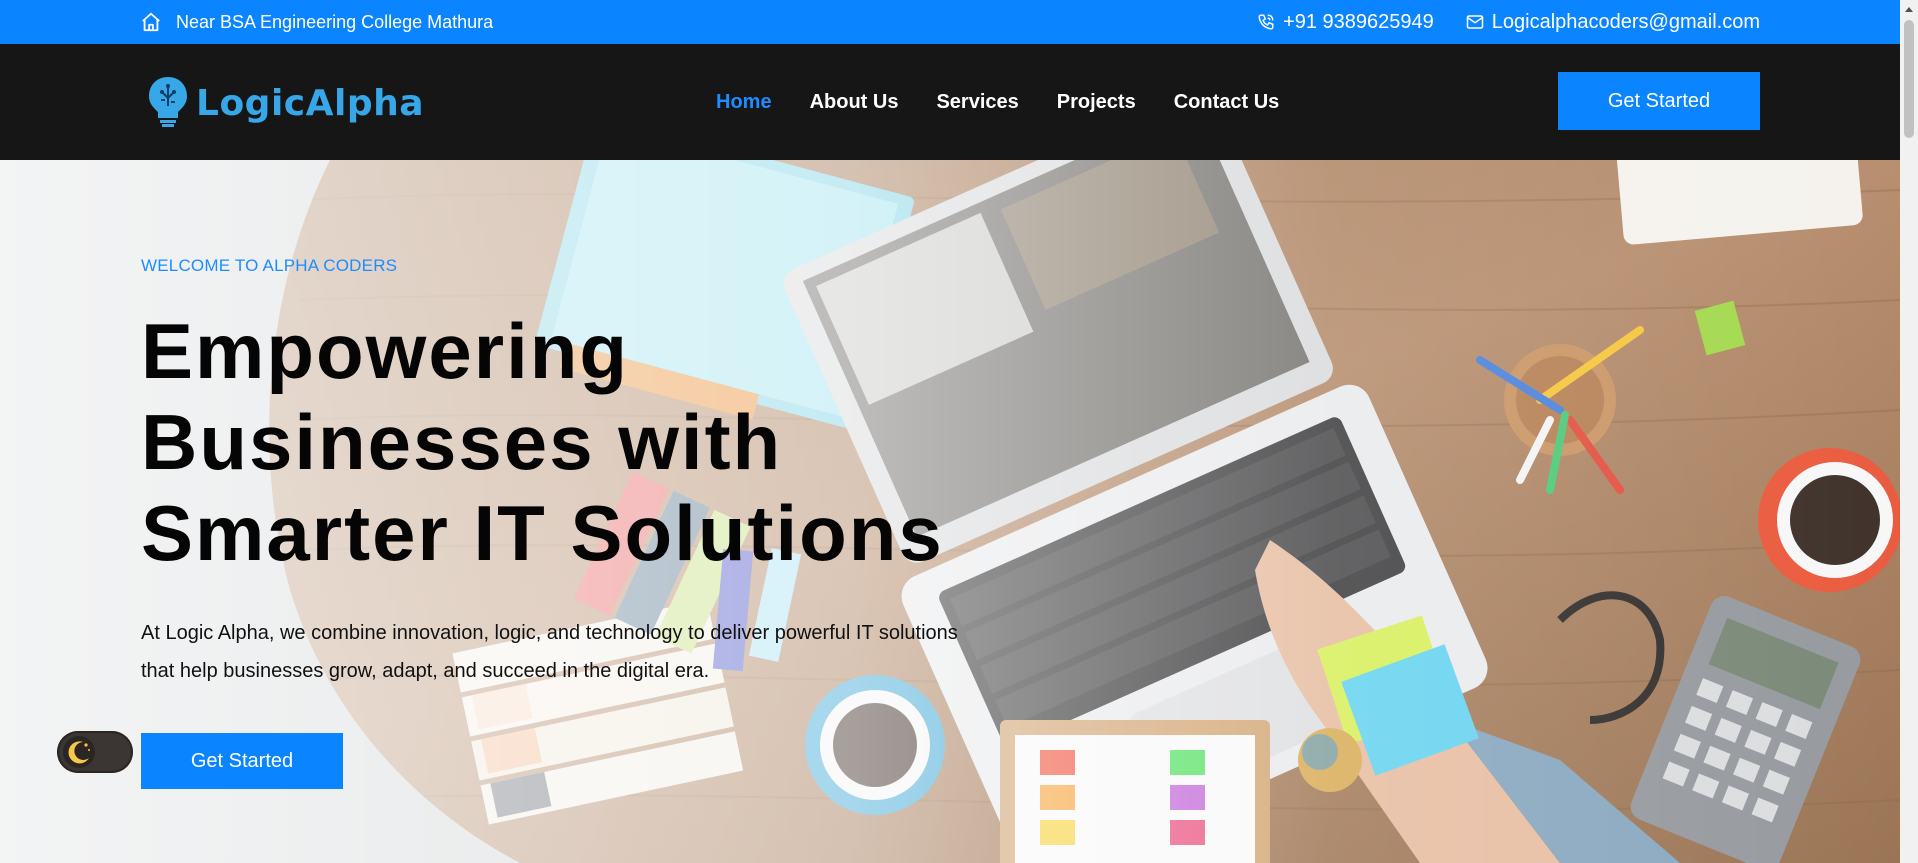 Image resolution: width=1918 pixels, height=863 pixels. Describe the element at coordinates (385, 351) in the screenshot. I see `headline-line-1: Empowering` at that location.